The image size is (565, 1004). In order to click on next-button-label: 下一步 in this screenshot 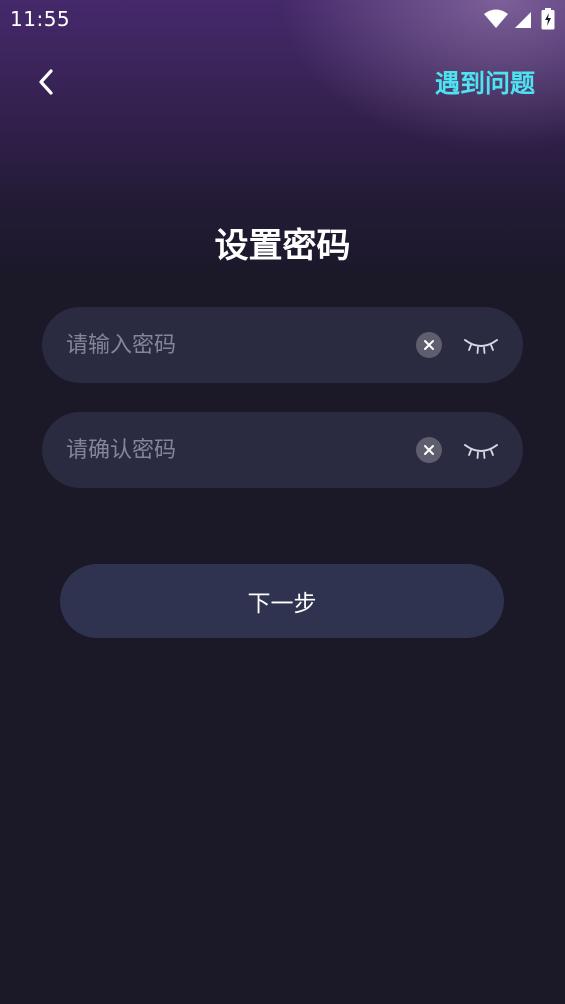, I will do `click(282, 604)`.